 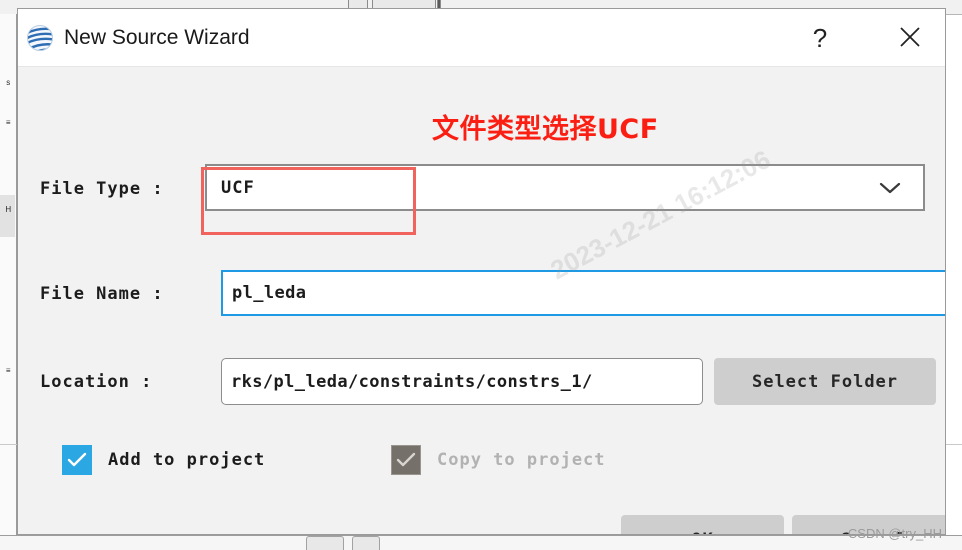 What do you see at coordinates (825, 381) in the screenshot?
I see `select-folder-button: Select Folder` at bounding box center [825, 381].